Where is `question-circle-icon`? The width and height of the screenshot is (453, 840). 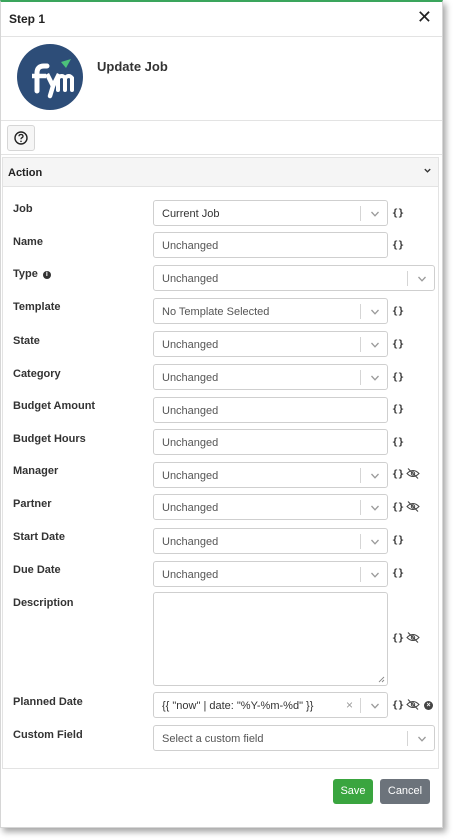
question-circle-icon is located at coordinates (21, 138).